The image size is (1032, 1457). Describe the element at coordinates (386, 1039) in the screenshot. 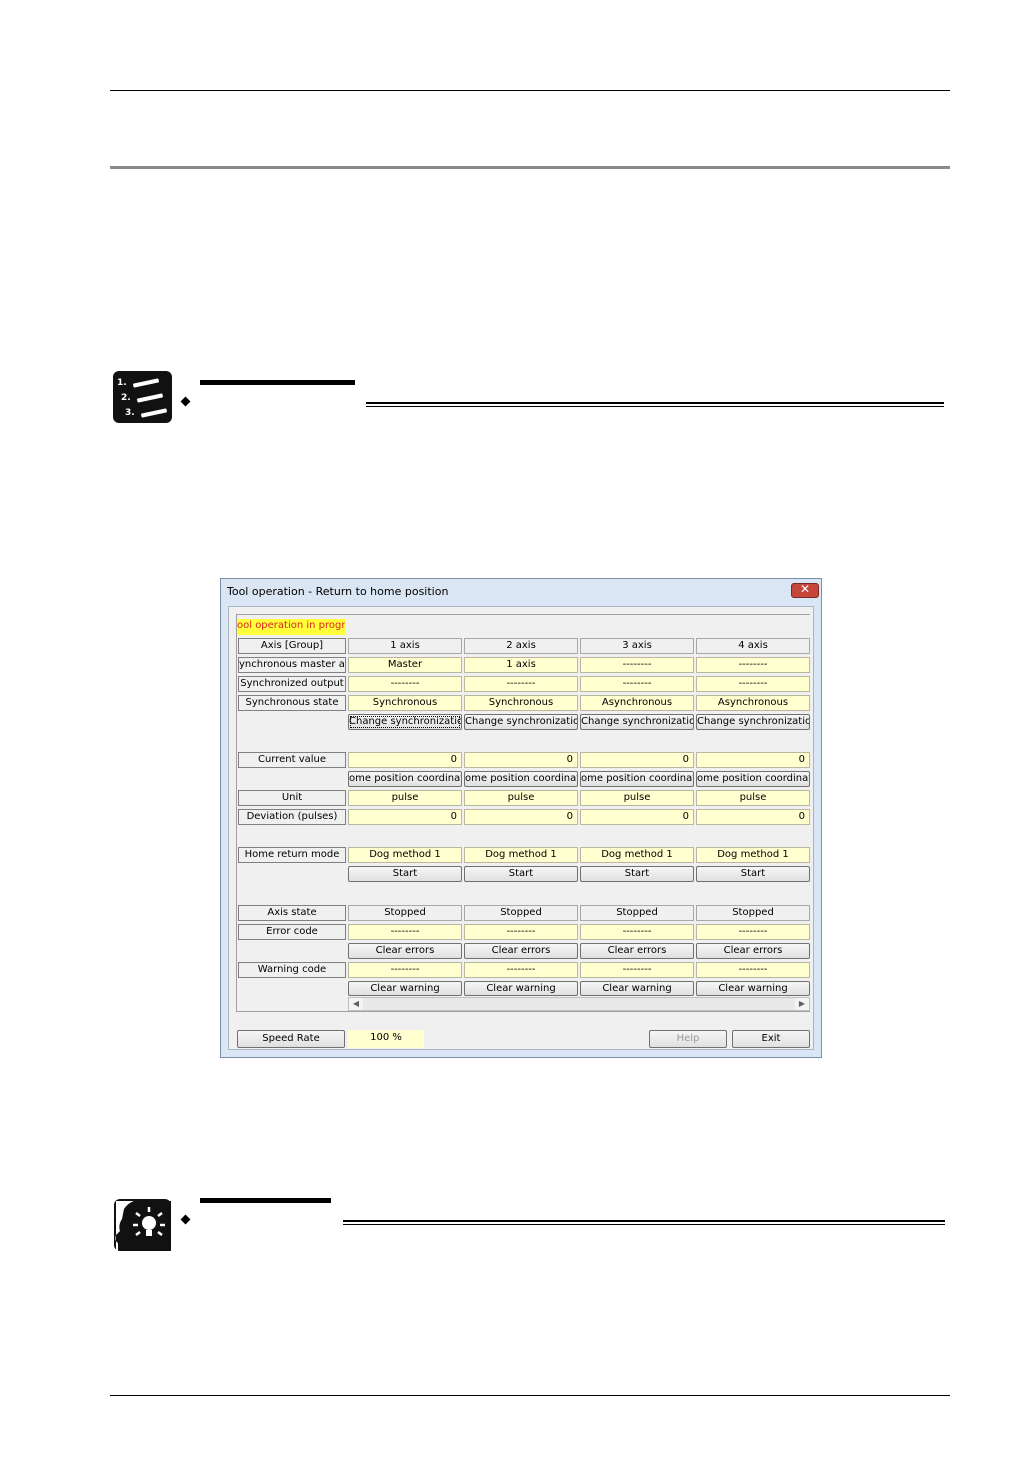

I see `speed-rate-value: 100 %` at that location.